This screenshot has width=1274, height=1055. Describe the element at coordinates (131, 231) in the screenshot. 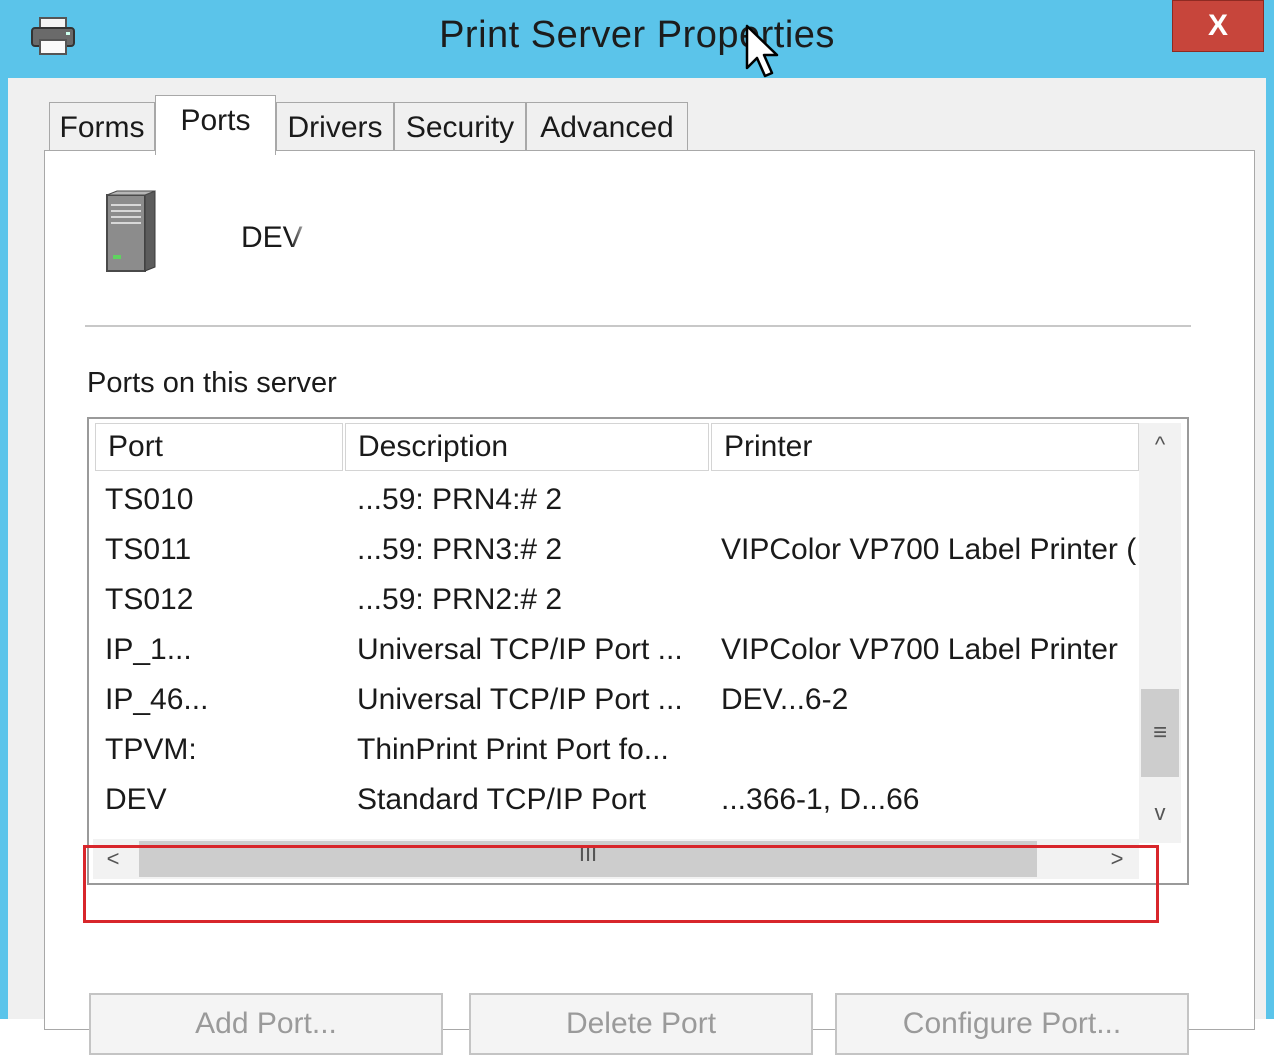

I see `server-icon` at that location.